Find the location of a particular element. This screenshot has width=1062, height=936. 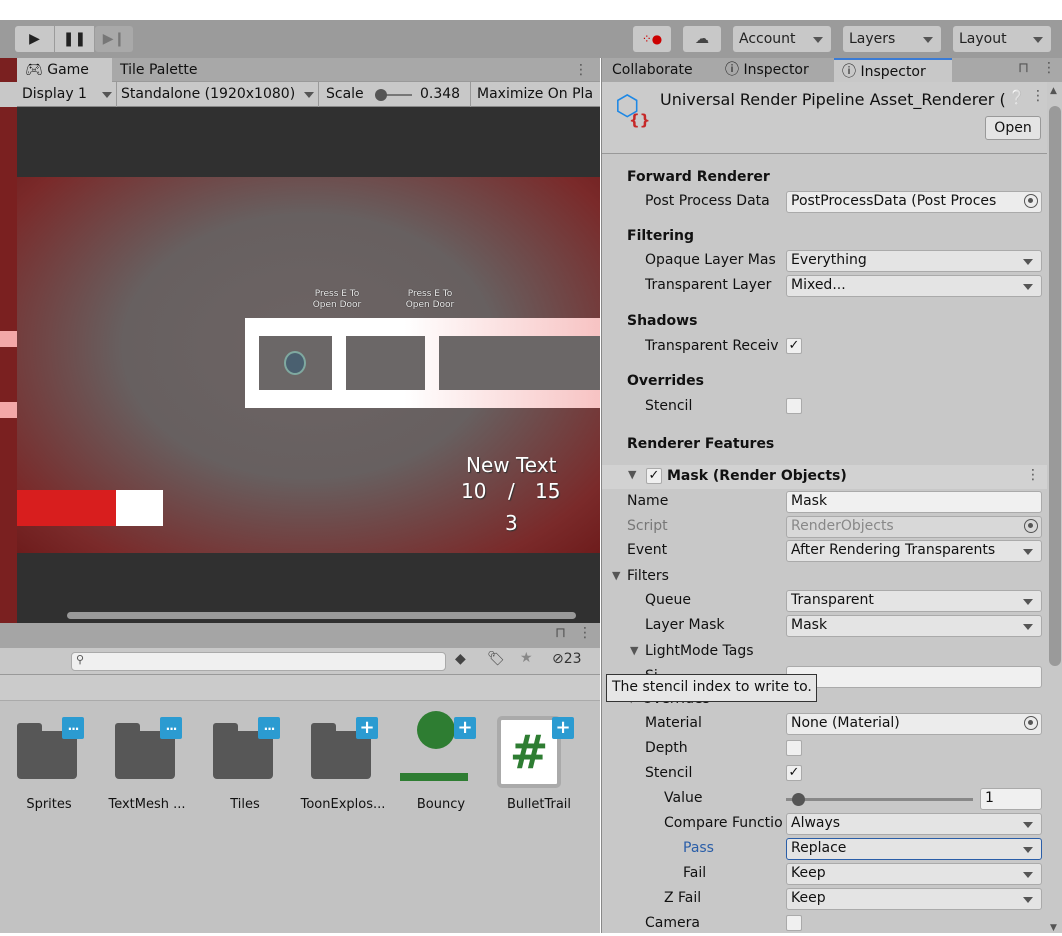

dropdown-value: Everything is located at coordinates (829, 260).